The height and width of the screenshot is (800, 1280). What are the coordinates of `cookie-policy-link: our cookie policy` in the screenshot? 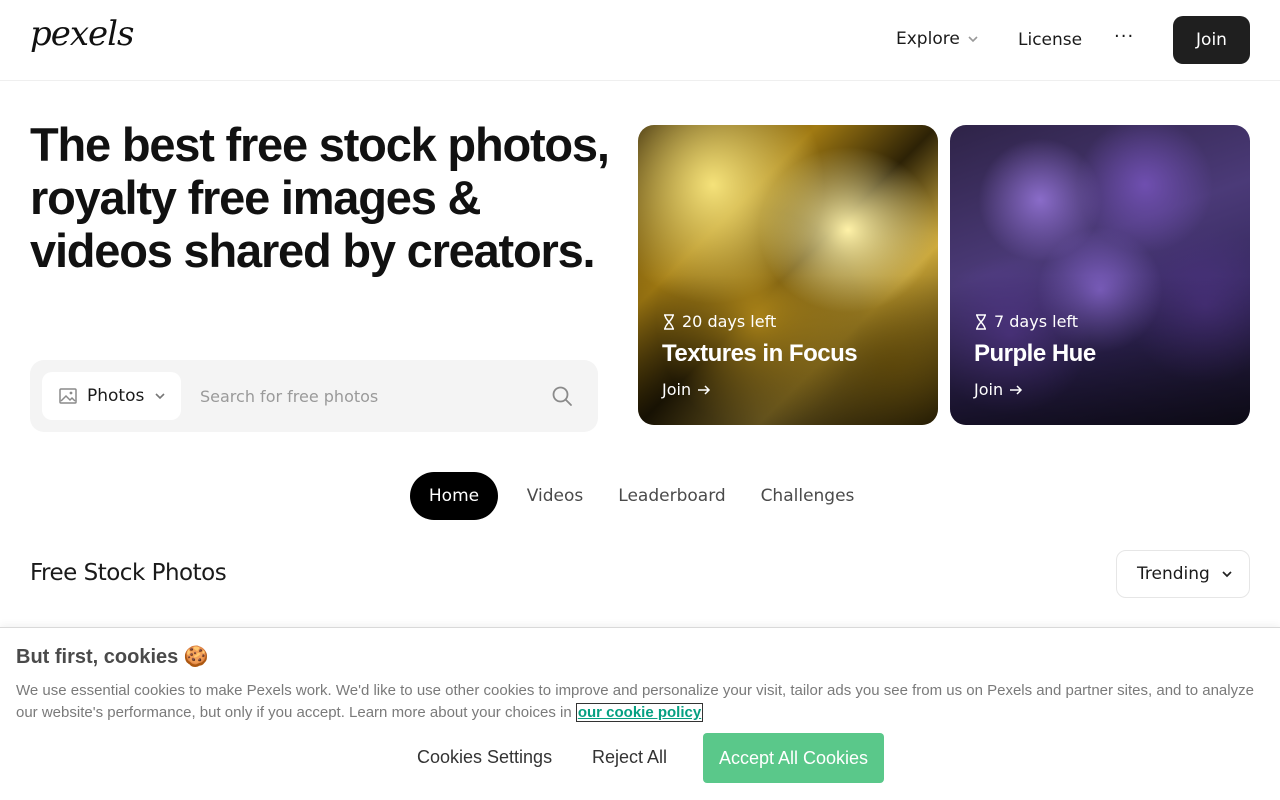 It's located at (639, 712).